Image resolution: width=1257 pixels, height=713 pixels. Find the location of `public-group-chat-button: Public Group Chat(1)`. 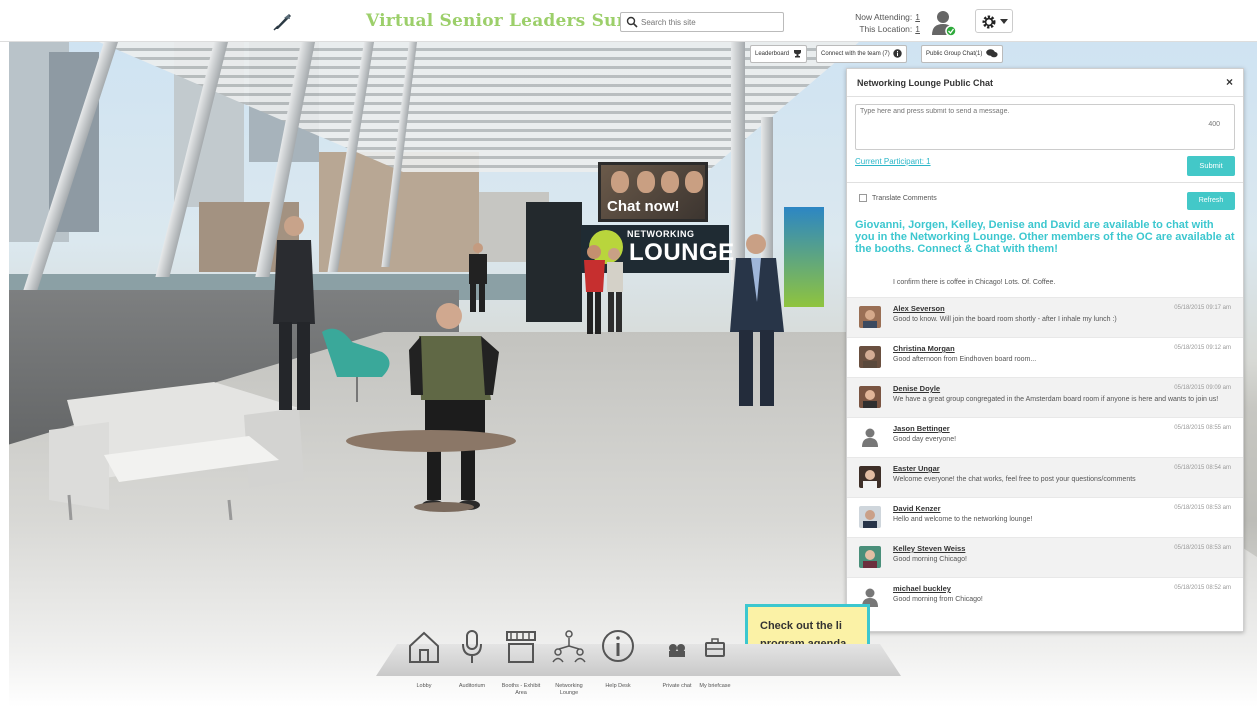

public-group-chat-button: Public Group Chat(1) is located at coordinates (962, 54).